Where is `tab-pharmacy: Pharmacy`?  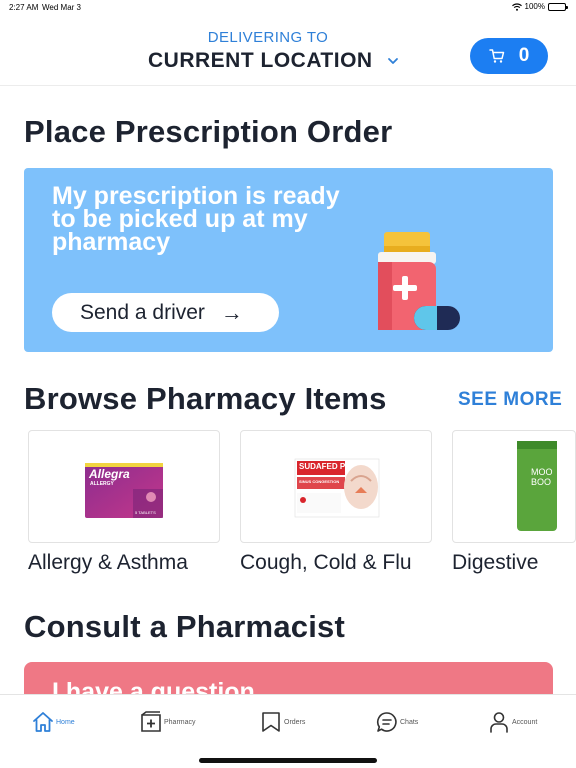
tab-pharmacy: Pharmacy is located at coordinates (168, 722).